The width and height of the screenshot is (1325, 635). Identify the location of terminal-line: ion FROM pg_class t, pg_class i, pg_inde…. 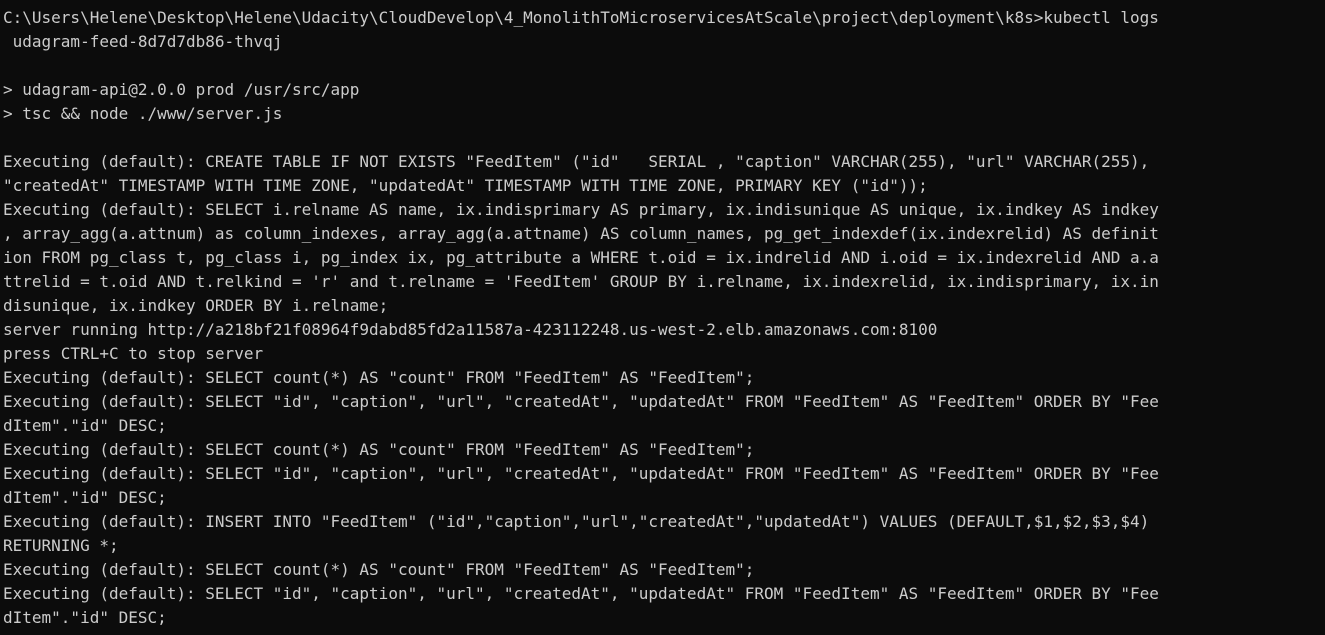
(581, 257).